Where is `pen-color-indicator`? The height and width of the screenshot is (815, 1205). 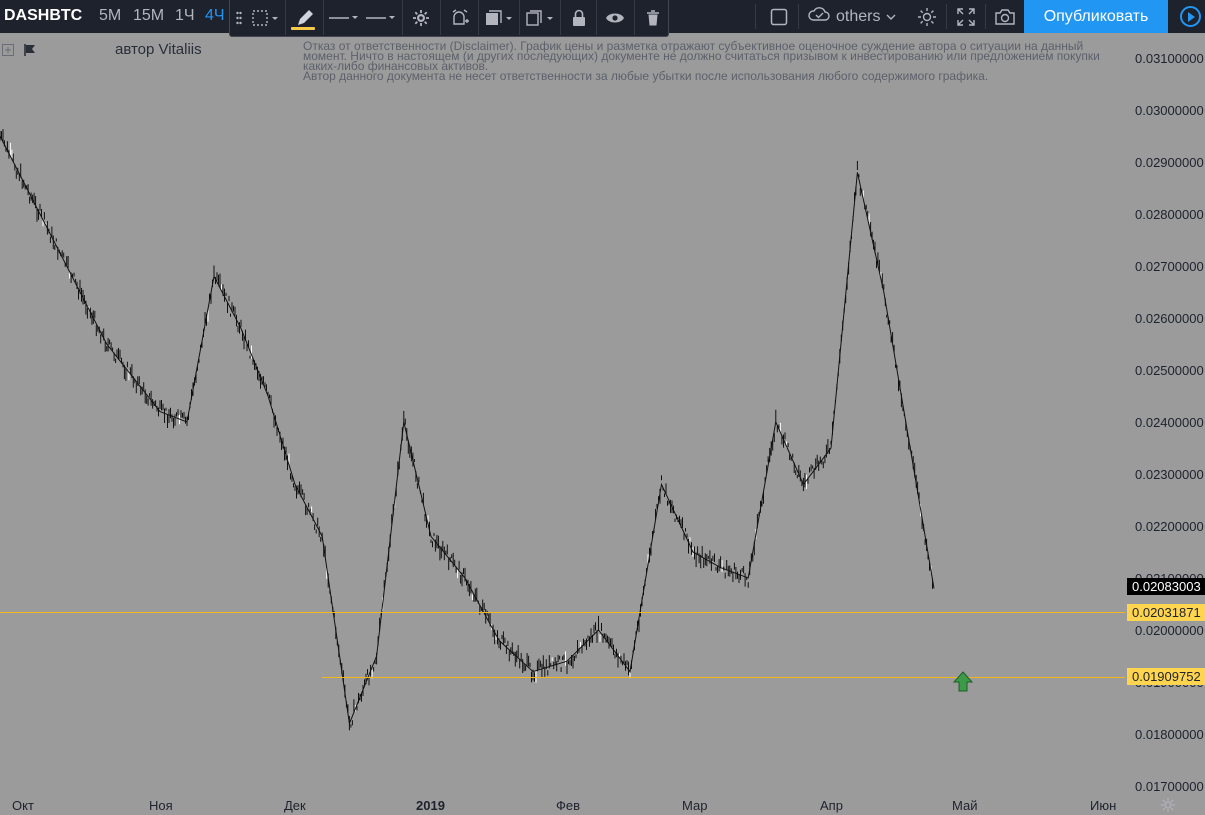
pen-color-indicator is located at coordinates (303, 28).